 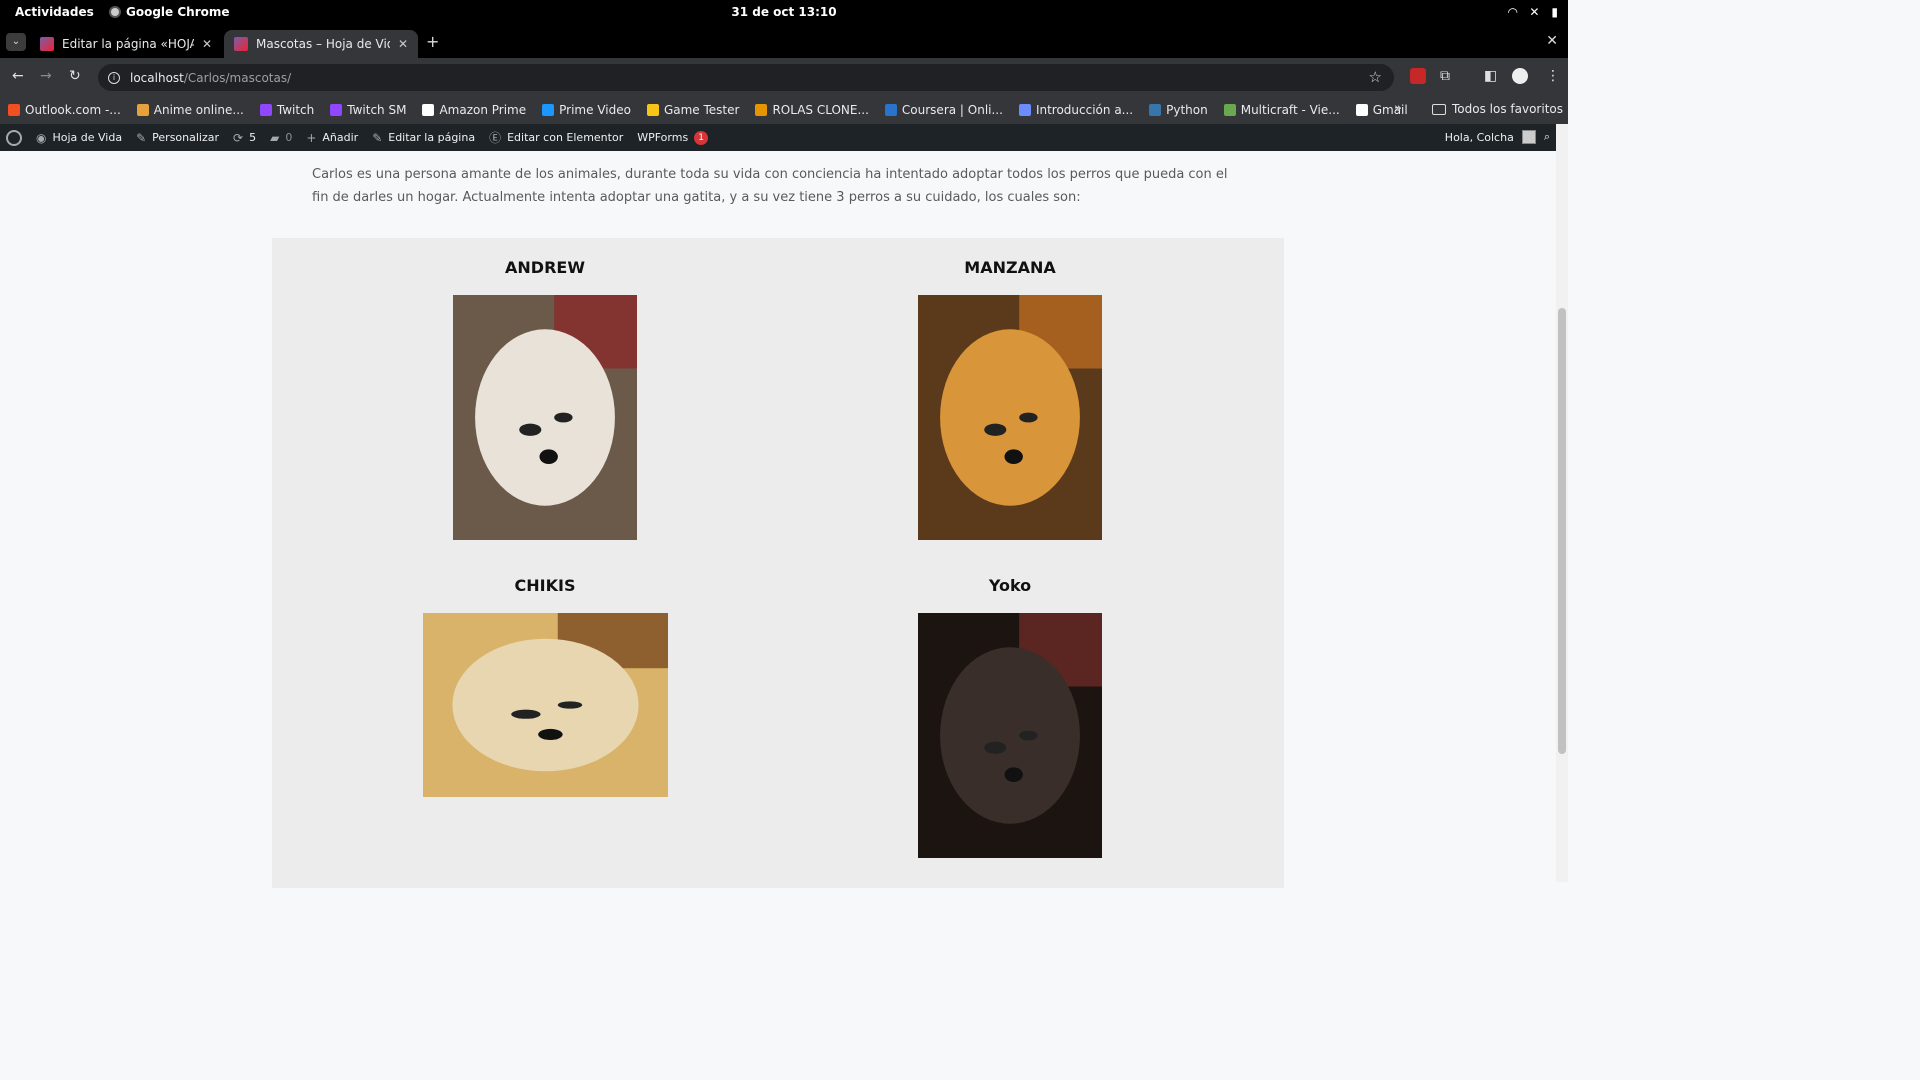 I want to click on comment-icon: ▰, so click(x=275, y=137).